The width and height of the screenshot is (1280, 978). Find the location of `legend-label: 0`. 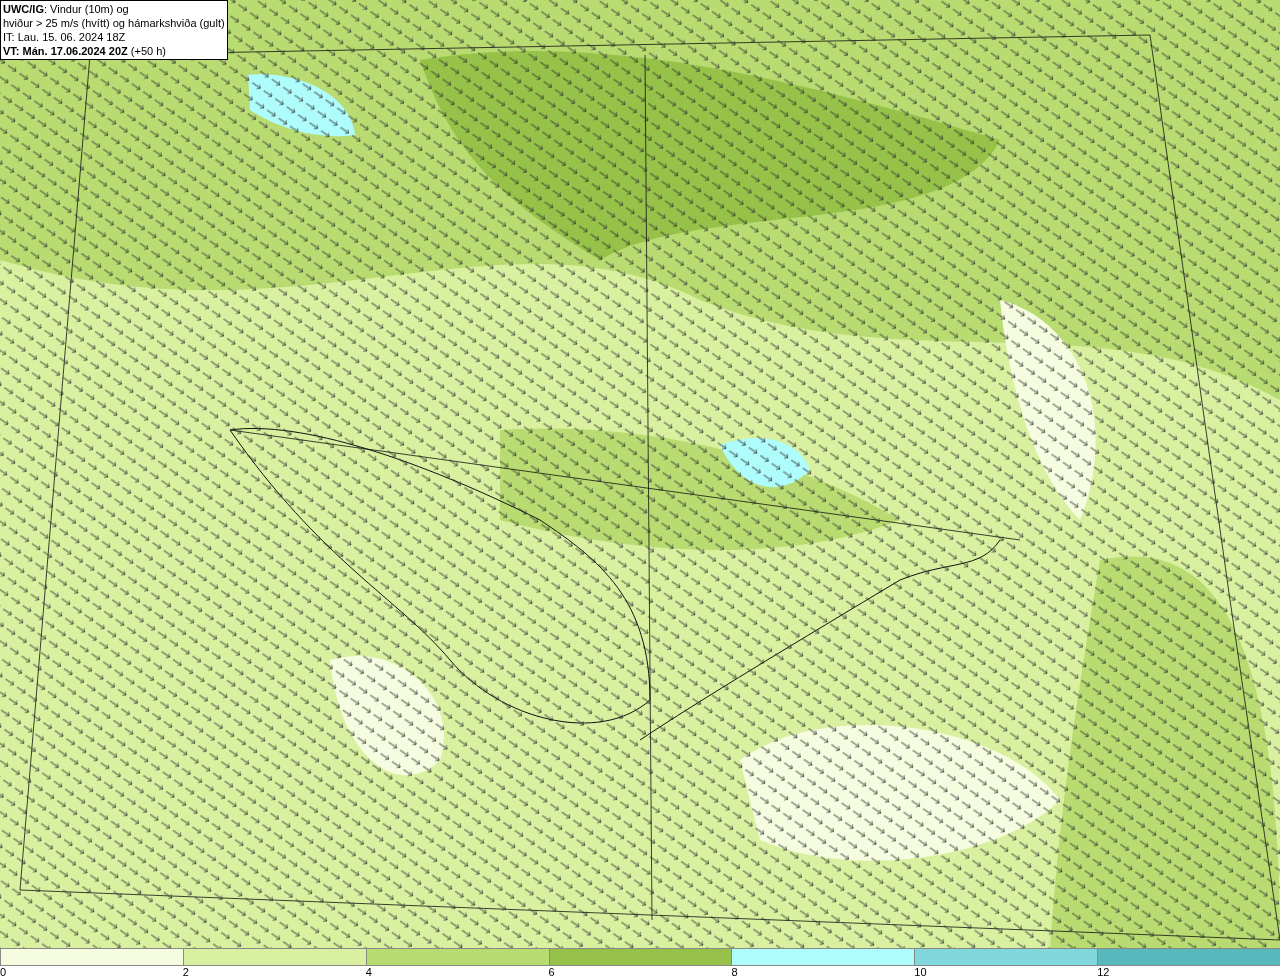

legend-label: 0 is located at coordinates (3, 972).